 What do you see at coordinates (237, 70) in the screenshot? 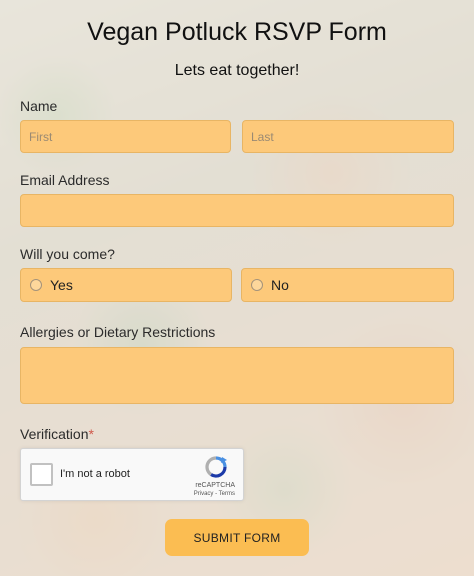
I see `form-subtitle: Lets eat together!` at bounding box center [237, 70].